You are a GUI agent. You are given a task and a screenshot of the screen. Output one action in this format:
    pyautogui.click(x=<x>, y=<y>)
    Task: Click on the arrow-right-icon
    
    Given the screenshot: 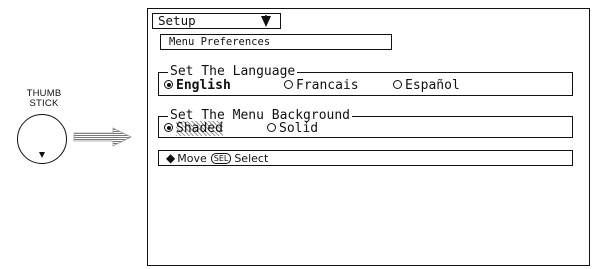 What is the action you would take?
    pyautogui.click(x=102, y=137)
    